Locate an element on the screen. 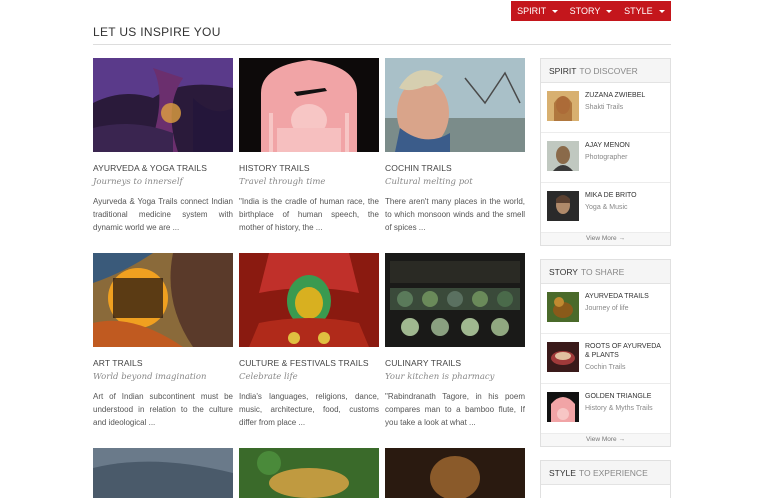  nav-story: STORY is located at coordinates (590, 11).